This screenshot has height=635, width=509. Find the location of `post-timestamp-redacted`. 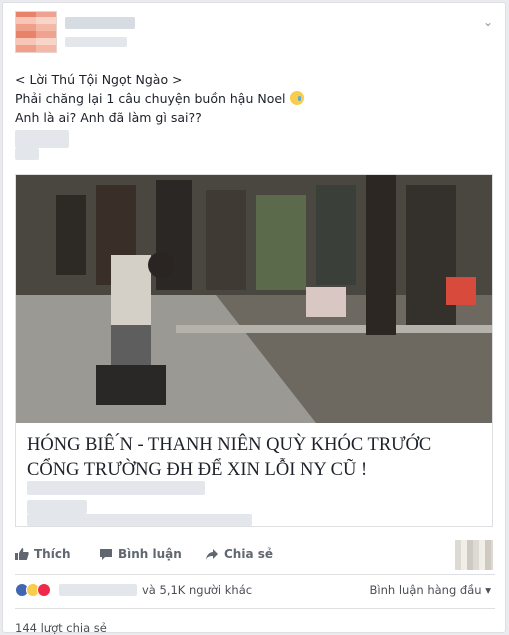

post-timestamp-redacted is located at coordinates (96, 42).